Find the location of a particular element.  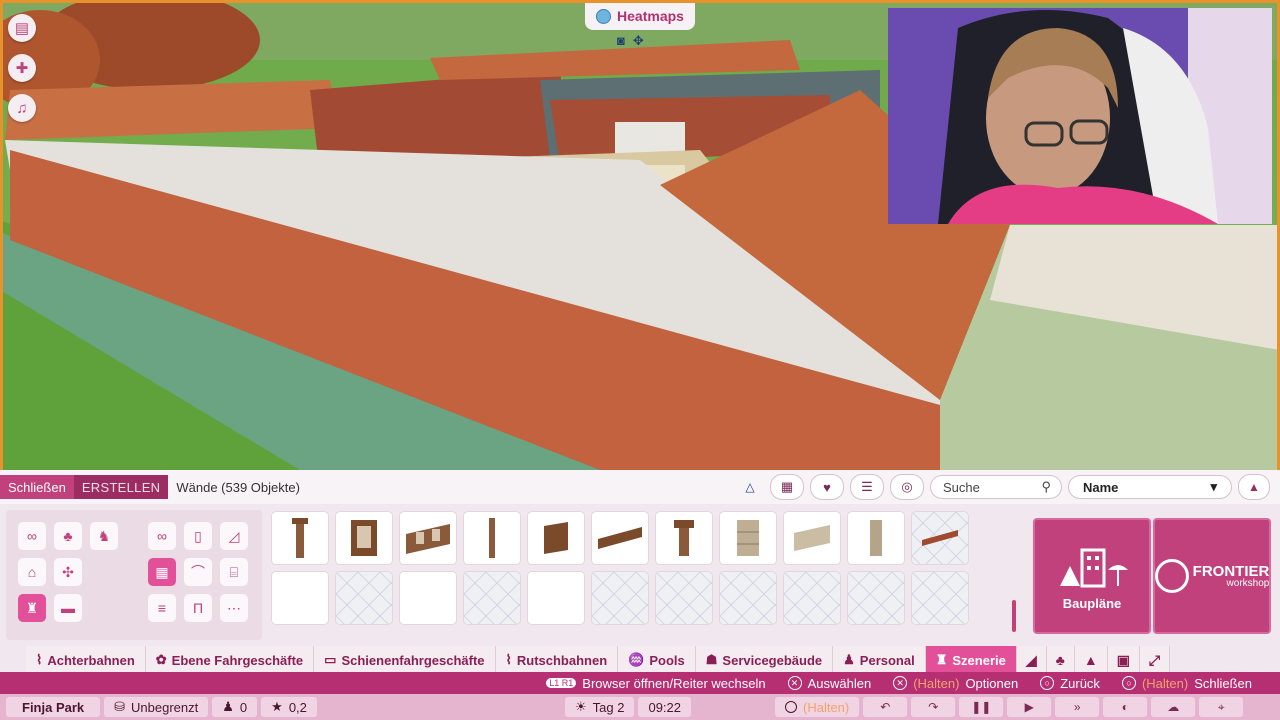

undo-icon: ↶ is located at coordinates (885, 707).